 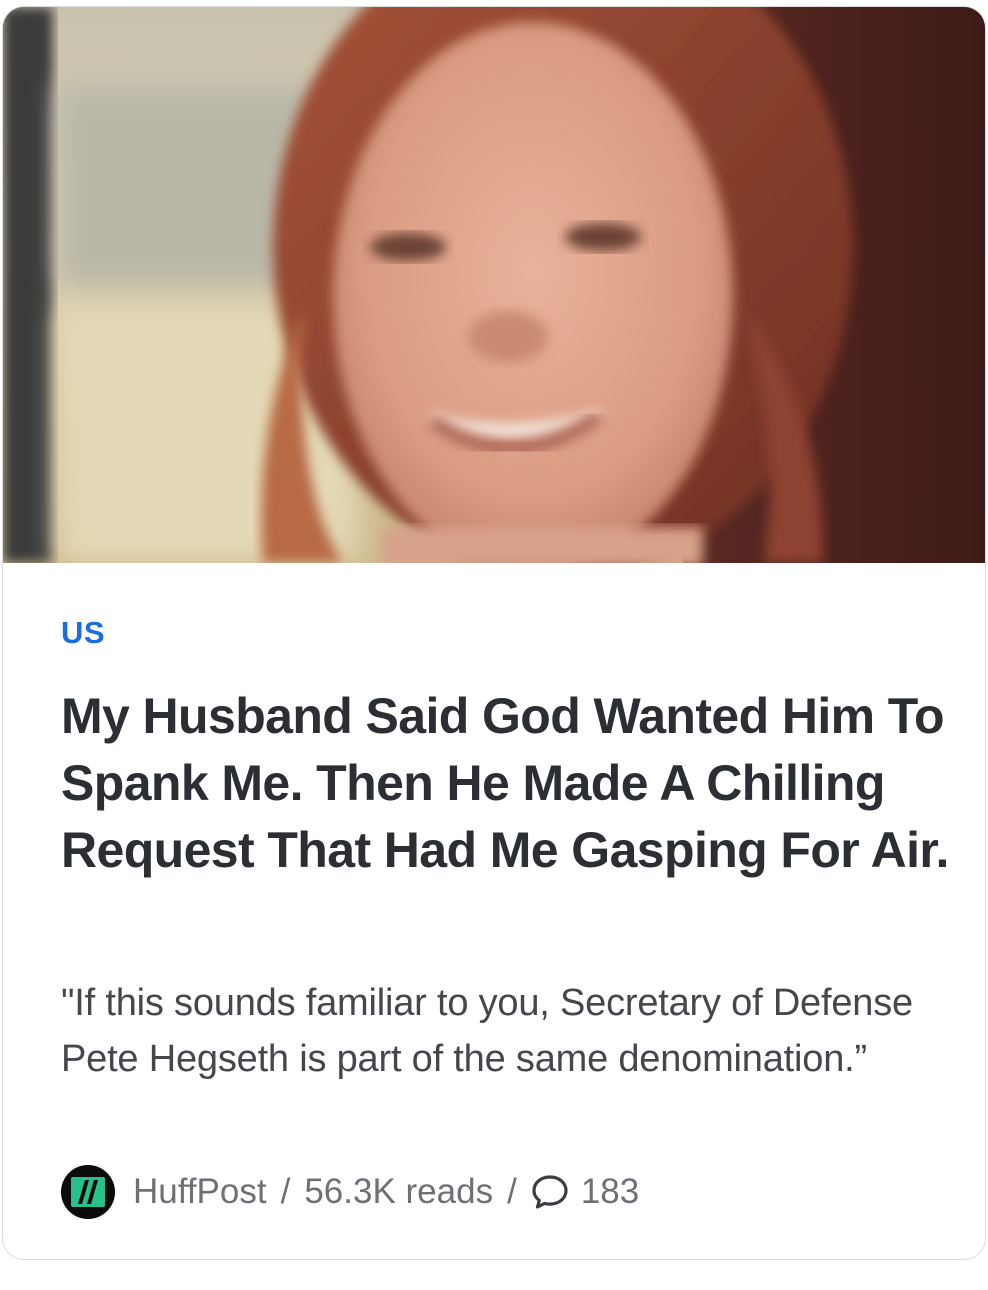 I want to click on category-label: US, so click(x=83, y=633).